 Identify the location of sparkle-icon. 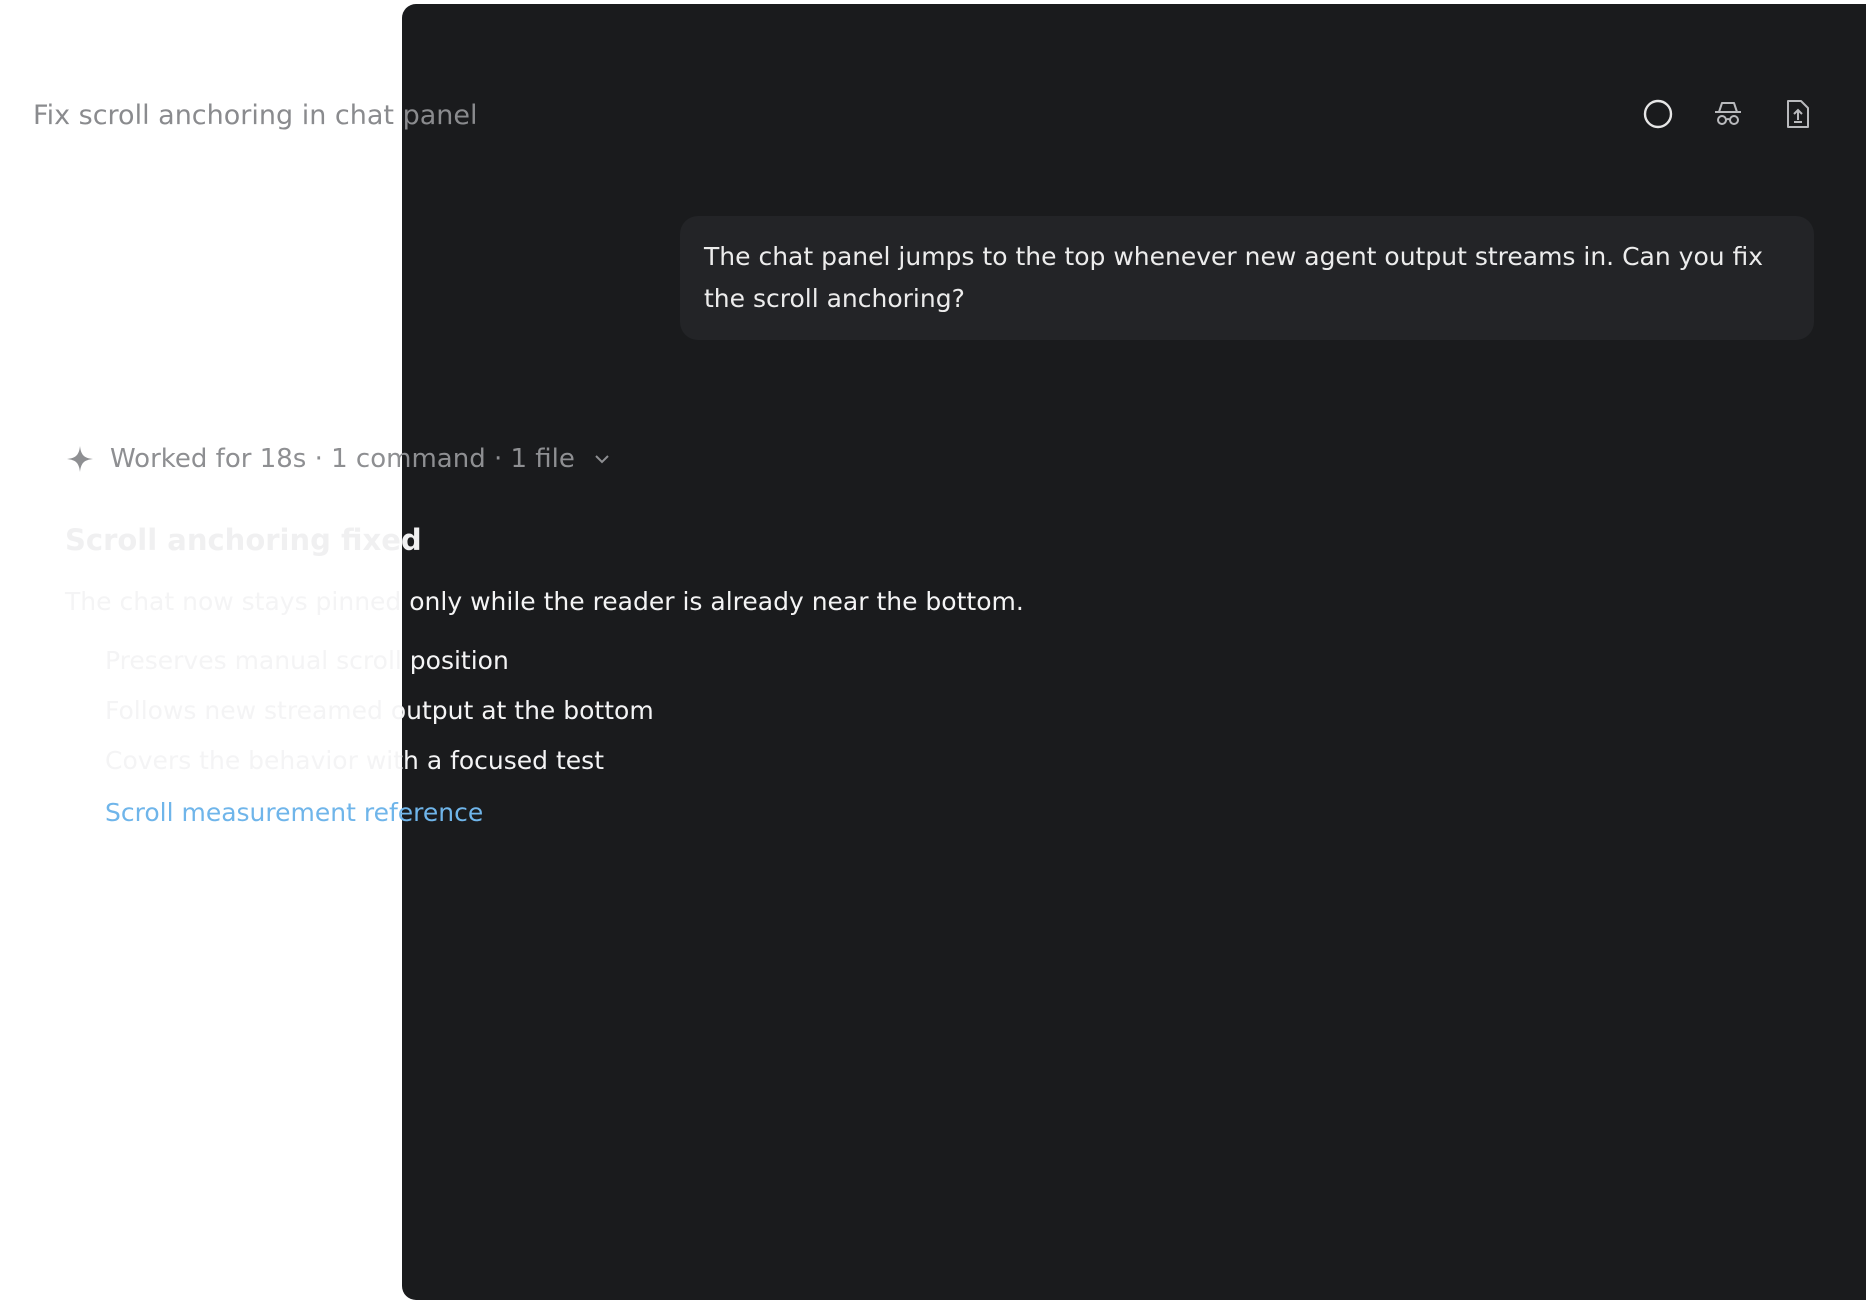
(80, 459).